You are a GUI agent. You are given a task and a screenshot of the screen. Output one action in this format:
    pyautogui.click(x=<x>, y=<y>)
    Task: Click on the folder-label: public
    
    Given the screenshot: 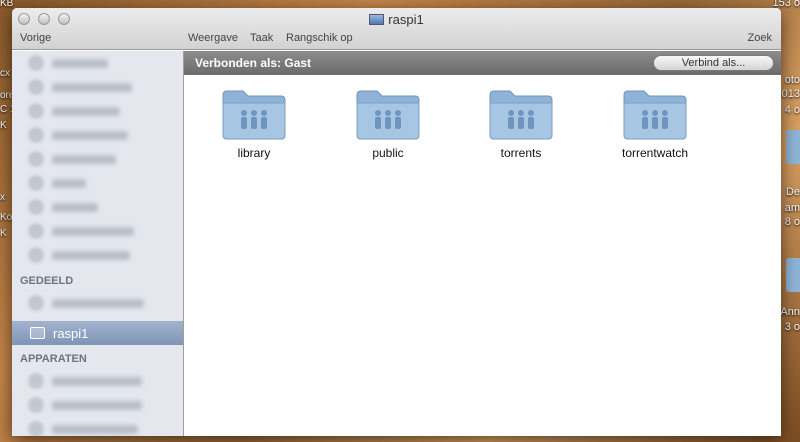 What is the action you would take?
    pyautogui.click(x=388, y=153)
    